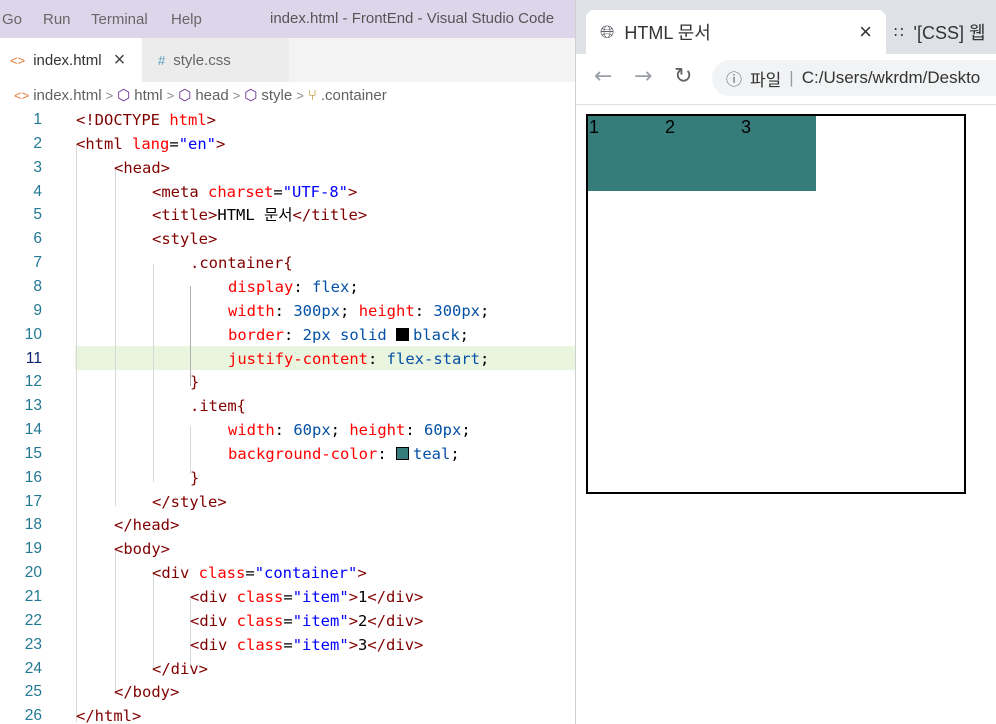 The height and width of the screenshot is (724, 996). What do you see at coordinates (33, 668) in the screenshot?
I see `line-number: 24` at bounding box center [33, 668].